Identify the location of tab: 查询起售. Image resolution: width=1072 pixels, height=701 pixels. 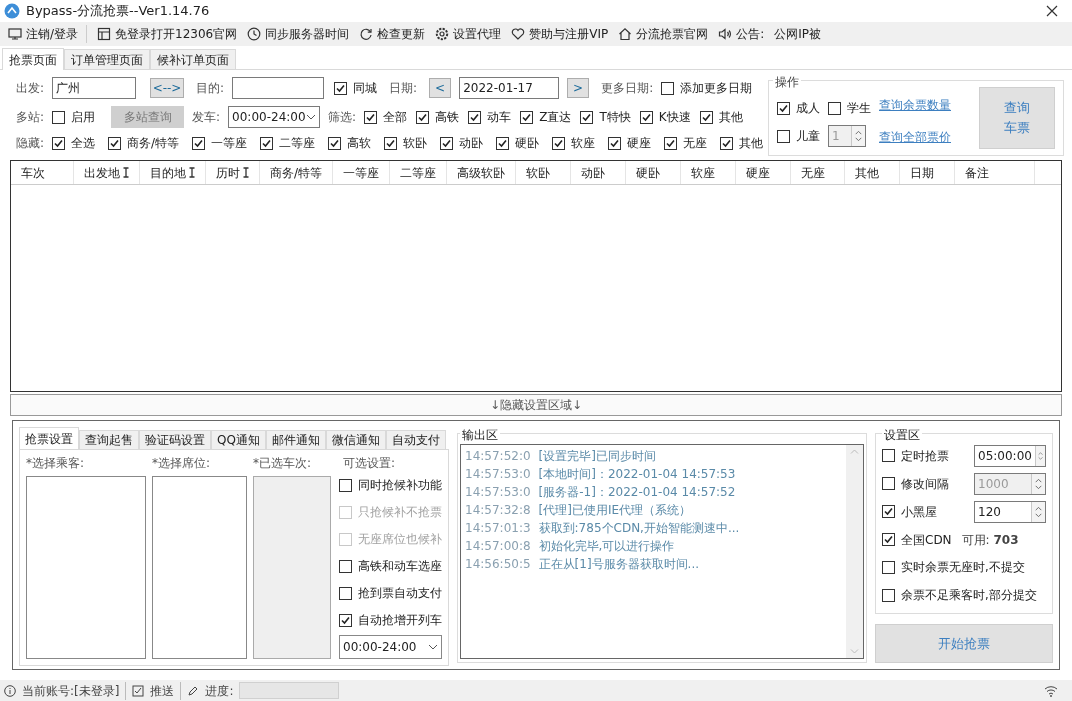
(109, 439).